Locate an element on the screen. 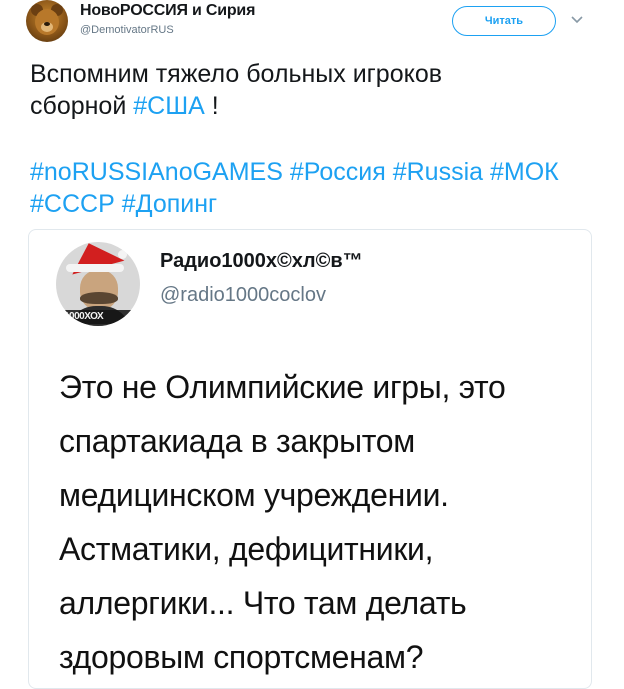 The height and width of the screenshot is (689, 624). hashtags-line-2: #СССР #Допинг is located at coordinates (320, 204).